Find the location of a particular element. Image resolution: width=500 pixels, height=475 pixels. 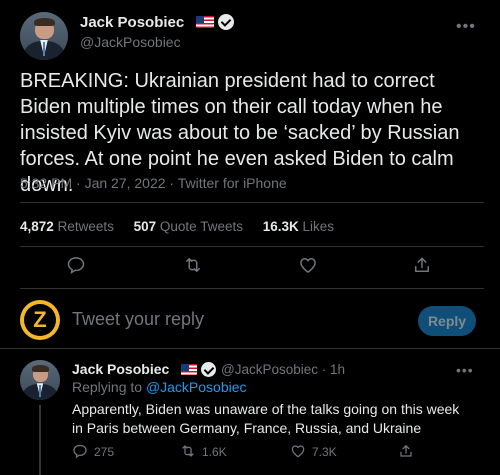

reply-author-name: Jack Posobiec is located at coordinates (120, 369).